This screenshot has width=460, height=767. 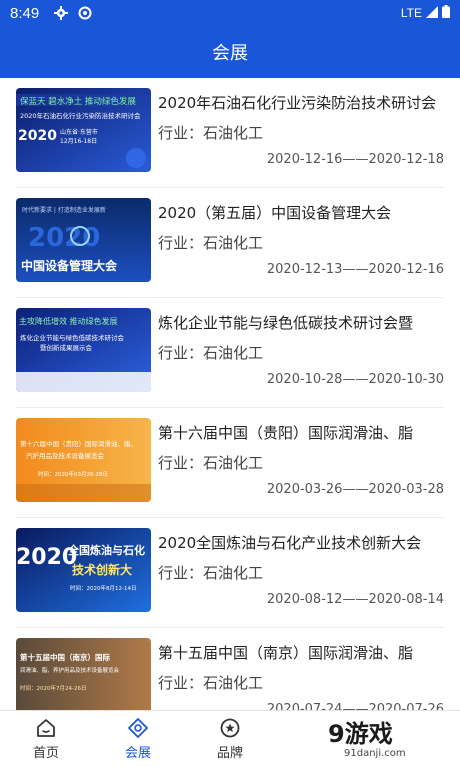 I want to click on network-type: LTE, so click(x=411, y=13).